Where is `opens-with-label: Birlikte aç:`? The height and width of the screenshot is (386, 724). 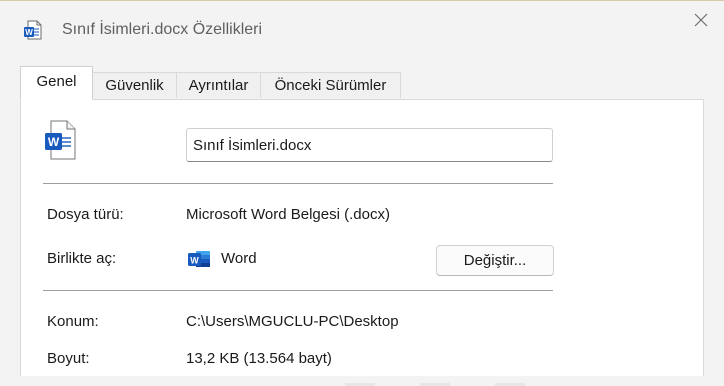
opens-with-label: Birlikte aç: is located at coordinates (82, 258).